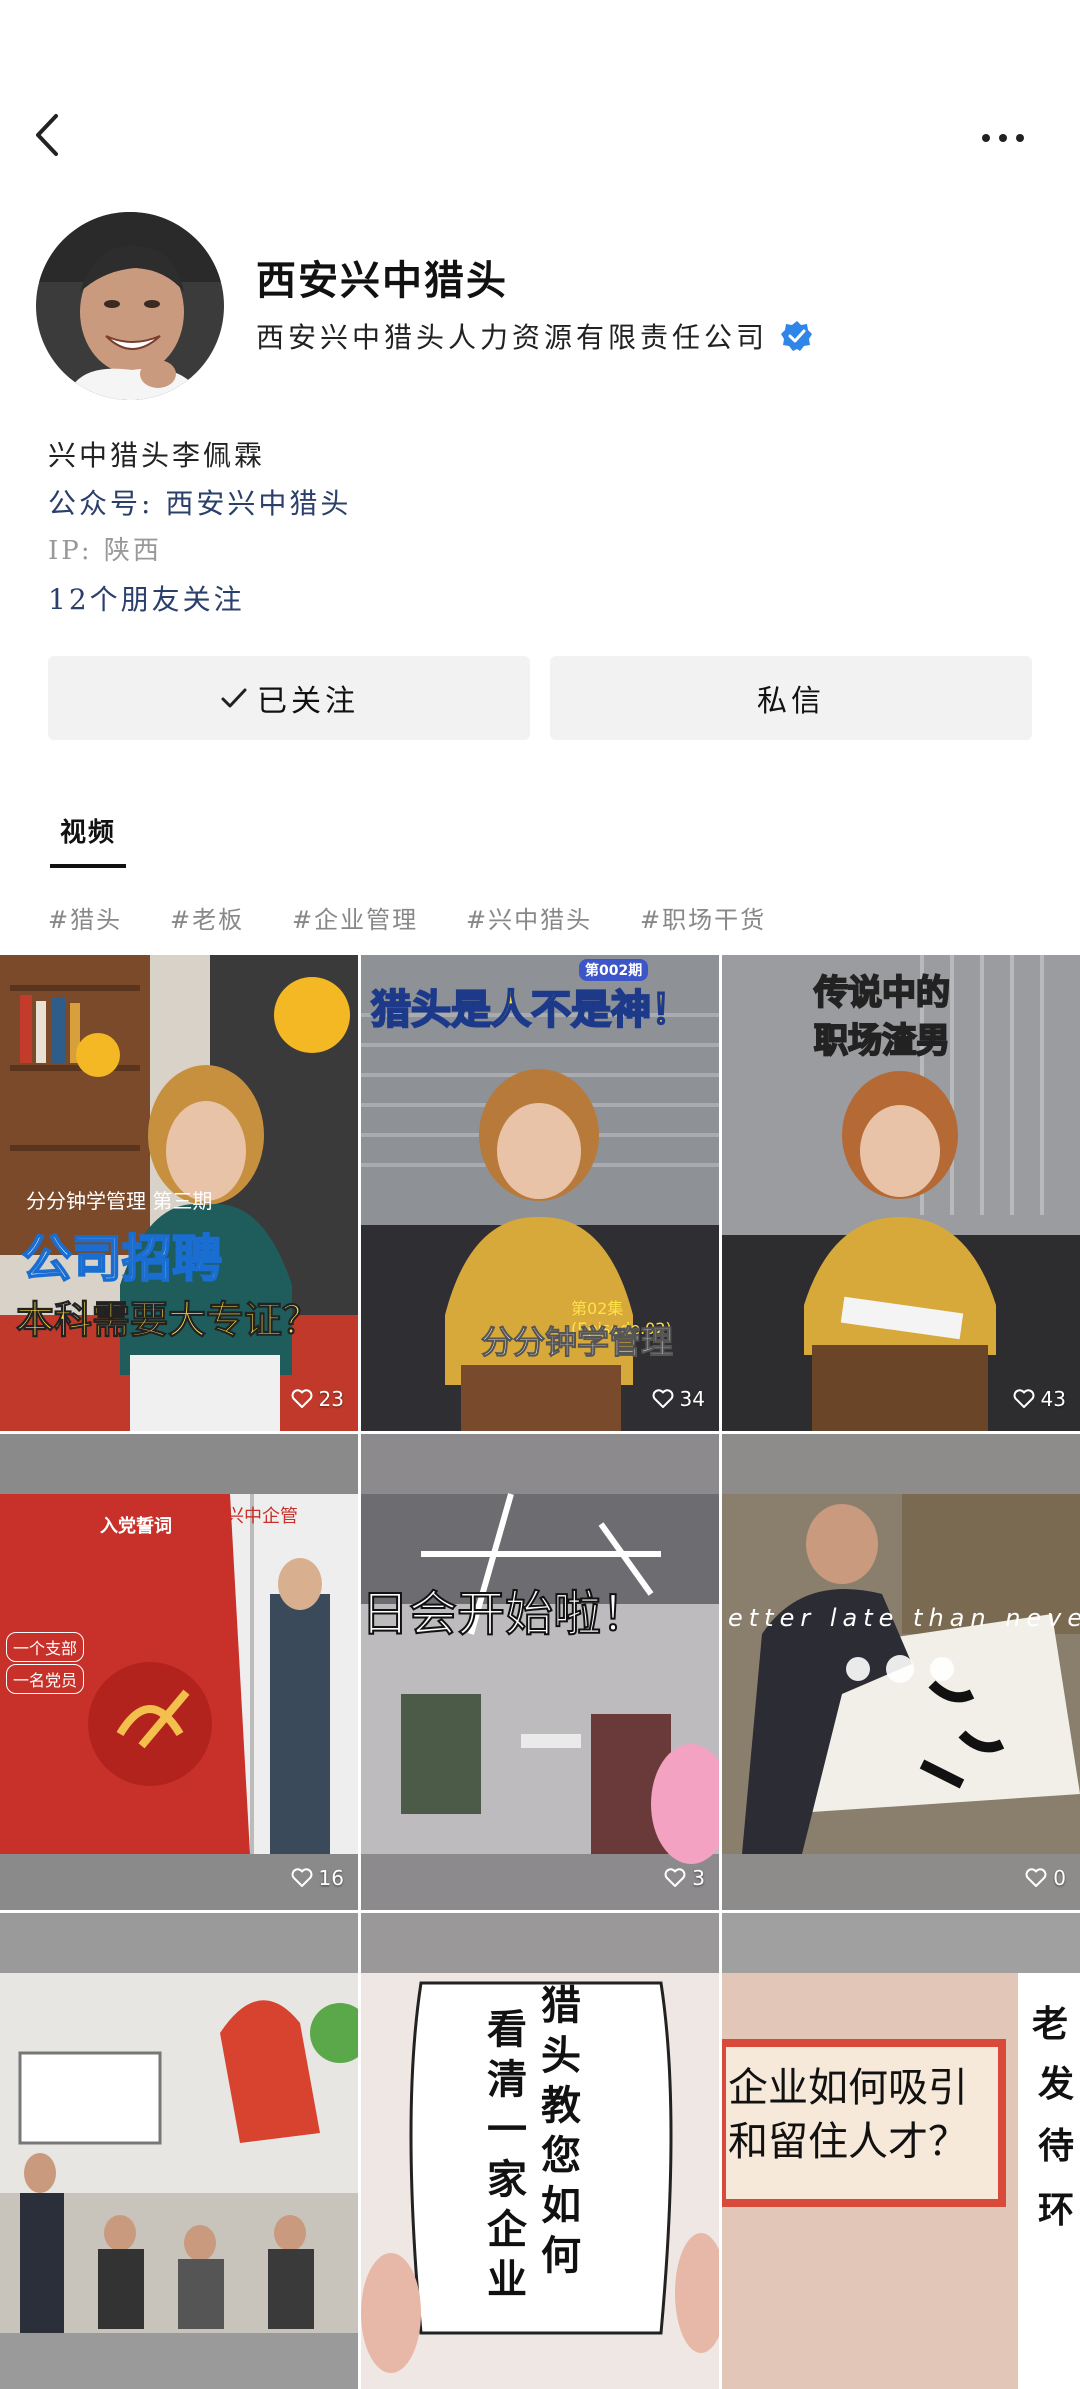  I want to click on video-thumbnail, so click(179, 2151).